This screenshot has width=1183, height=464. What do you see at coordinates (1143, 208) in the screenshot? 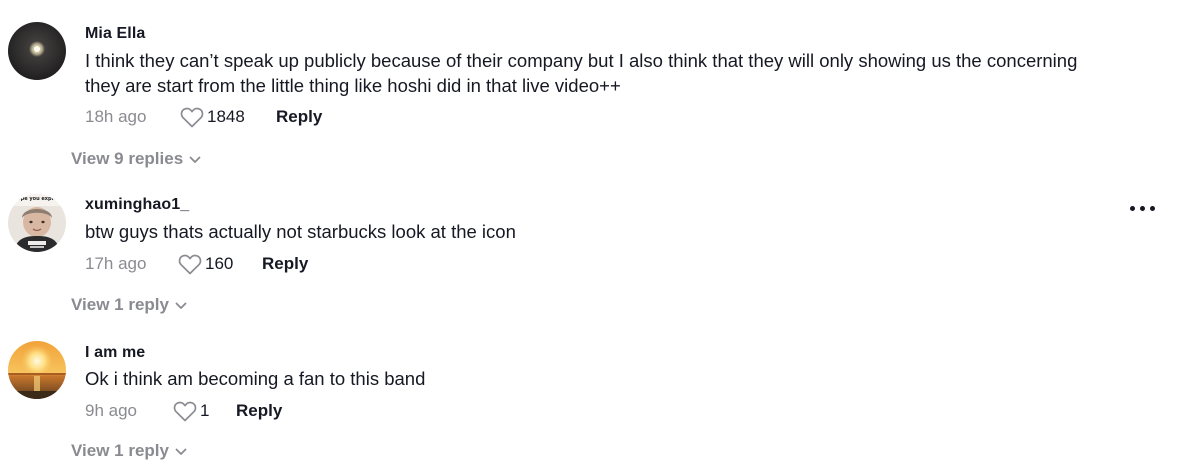
I see `more-horizontal-icon` at bounding box center [1143, 208].